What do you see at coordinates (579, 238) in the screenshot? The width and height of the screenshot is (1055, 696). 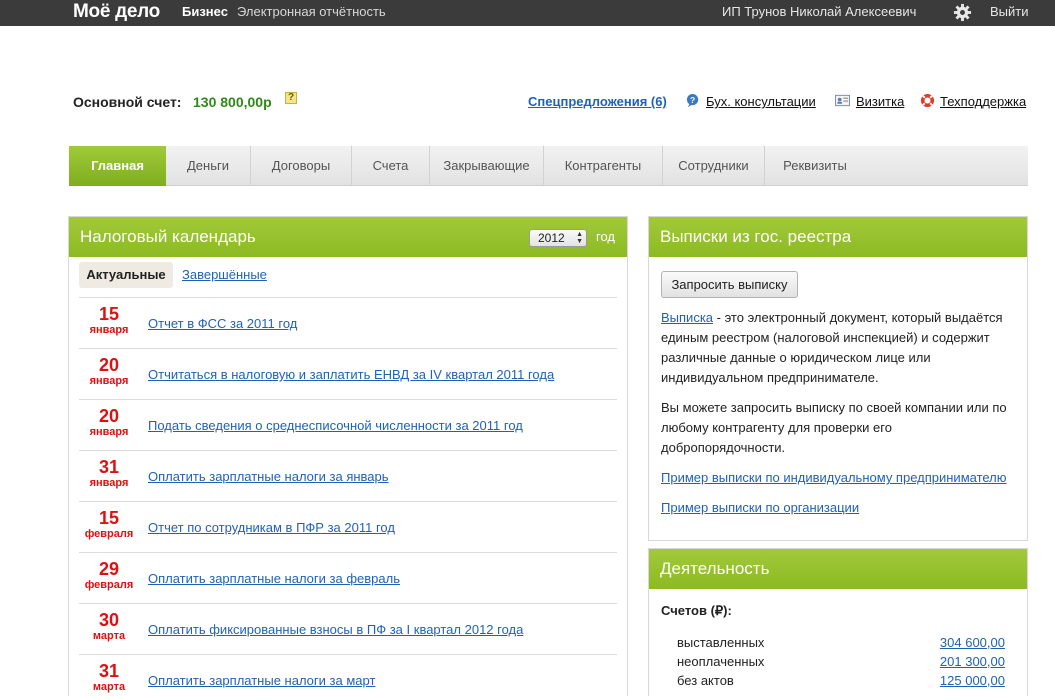 I see `select-arrows-icon: ▲ ▼` at bounding box center [579, 238].